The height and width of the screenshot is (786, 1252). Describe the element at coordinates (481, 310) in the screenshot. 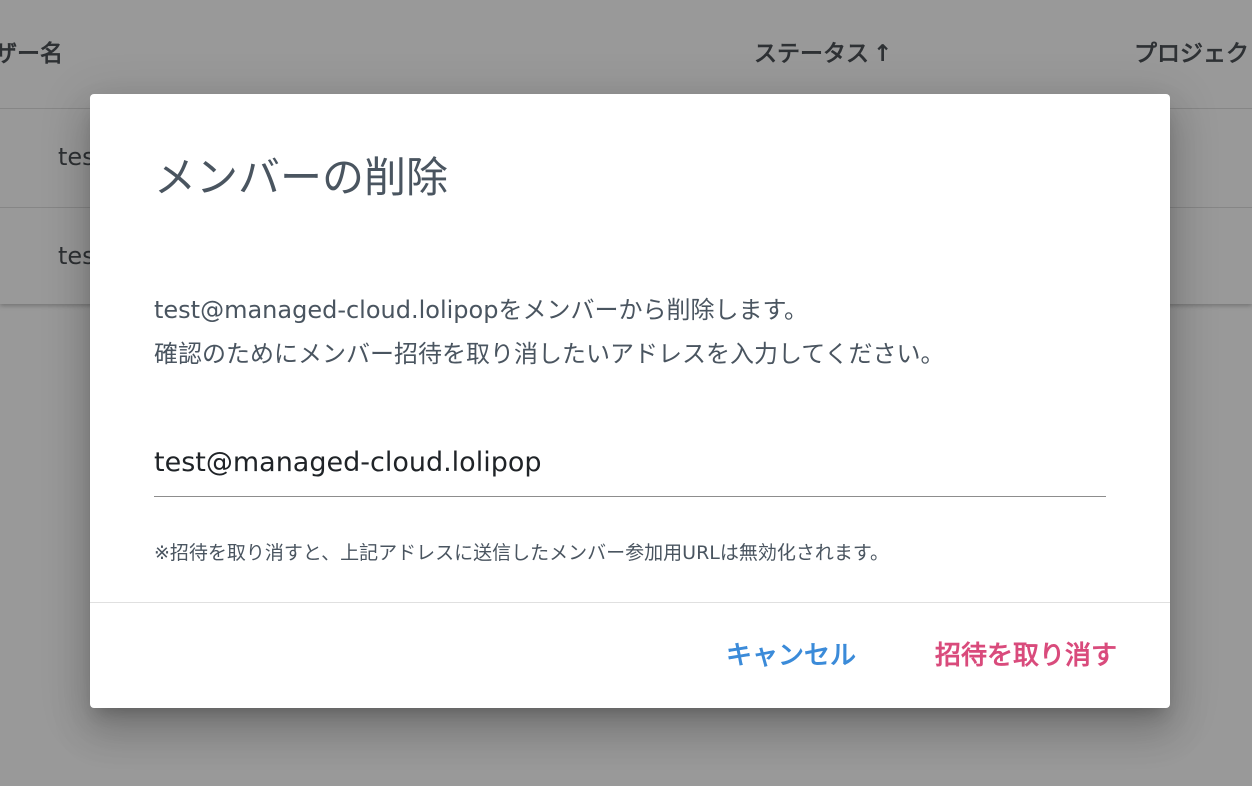

I see `message-line-1: test@managed-cloud.lolipopをメンバーから削除します。` at that location.